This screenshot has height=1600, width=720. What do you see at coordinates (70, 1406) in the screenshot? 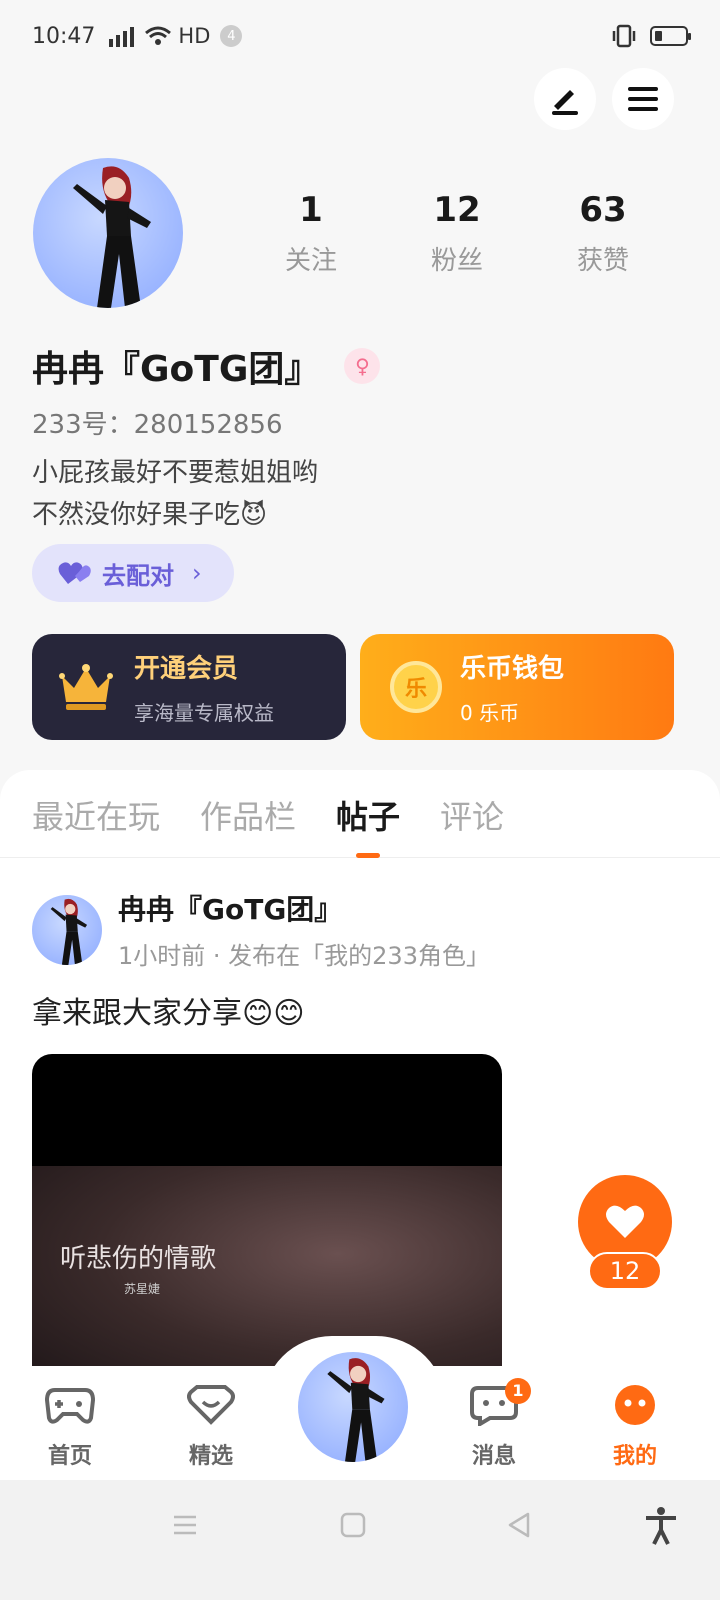
I see `gamepad-icon` at bounding box center [70, 1406].